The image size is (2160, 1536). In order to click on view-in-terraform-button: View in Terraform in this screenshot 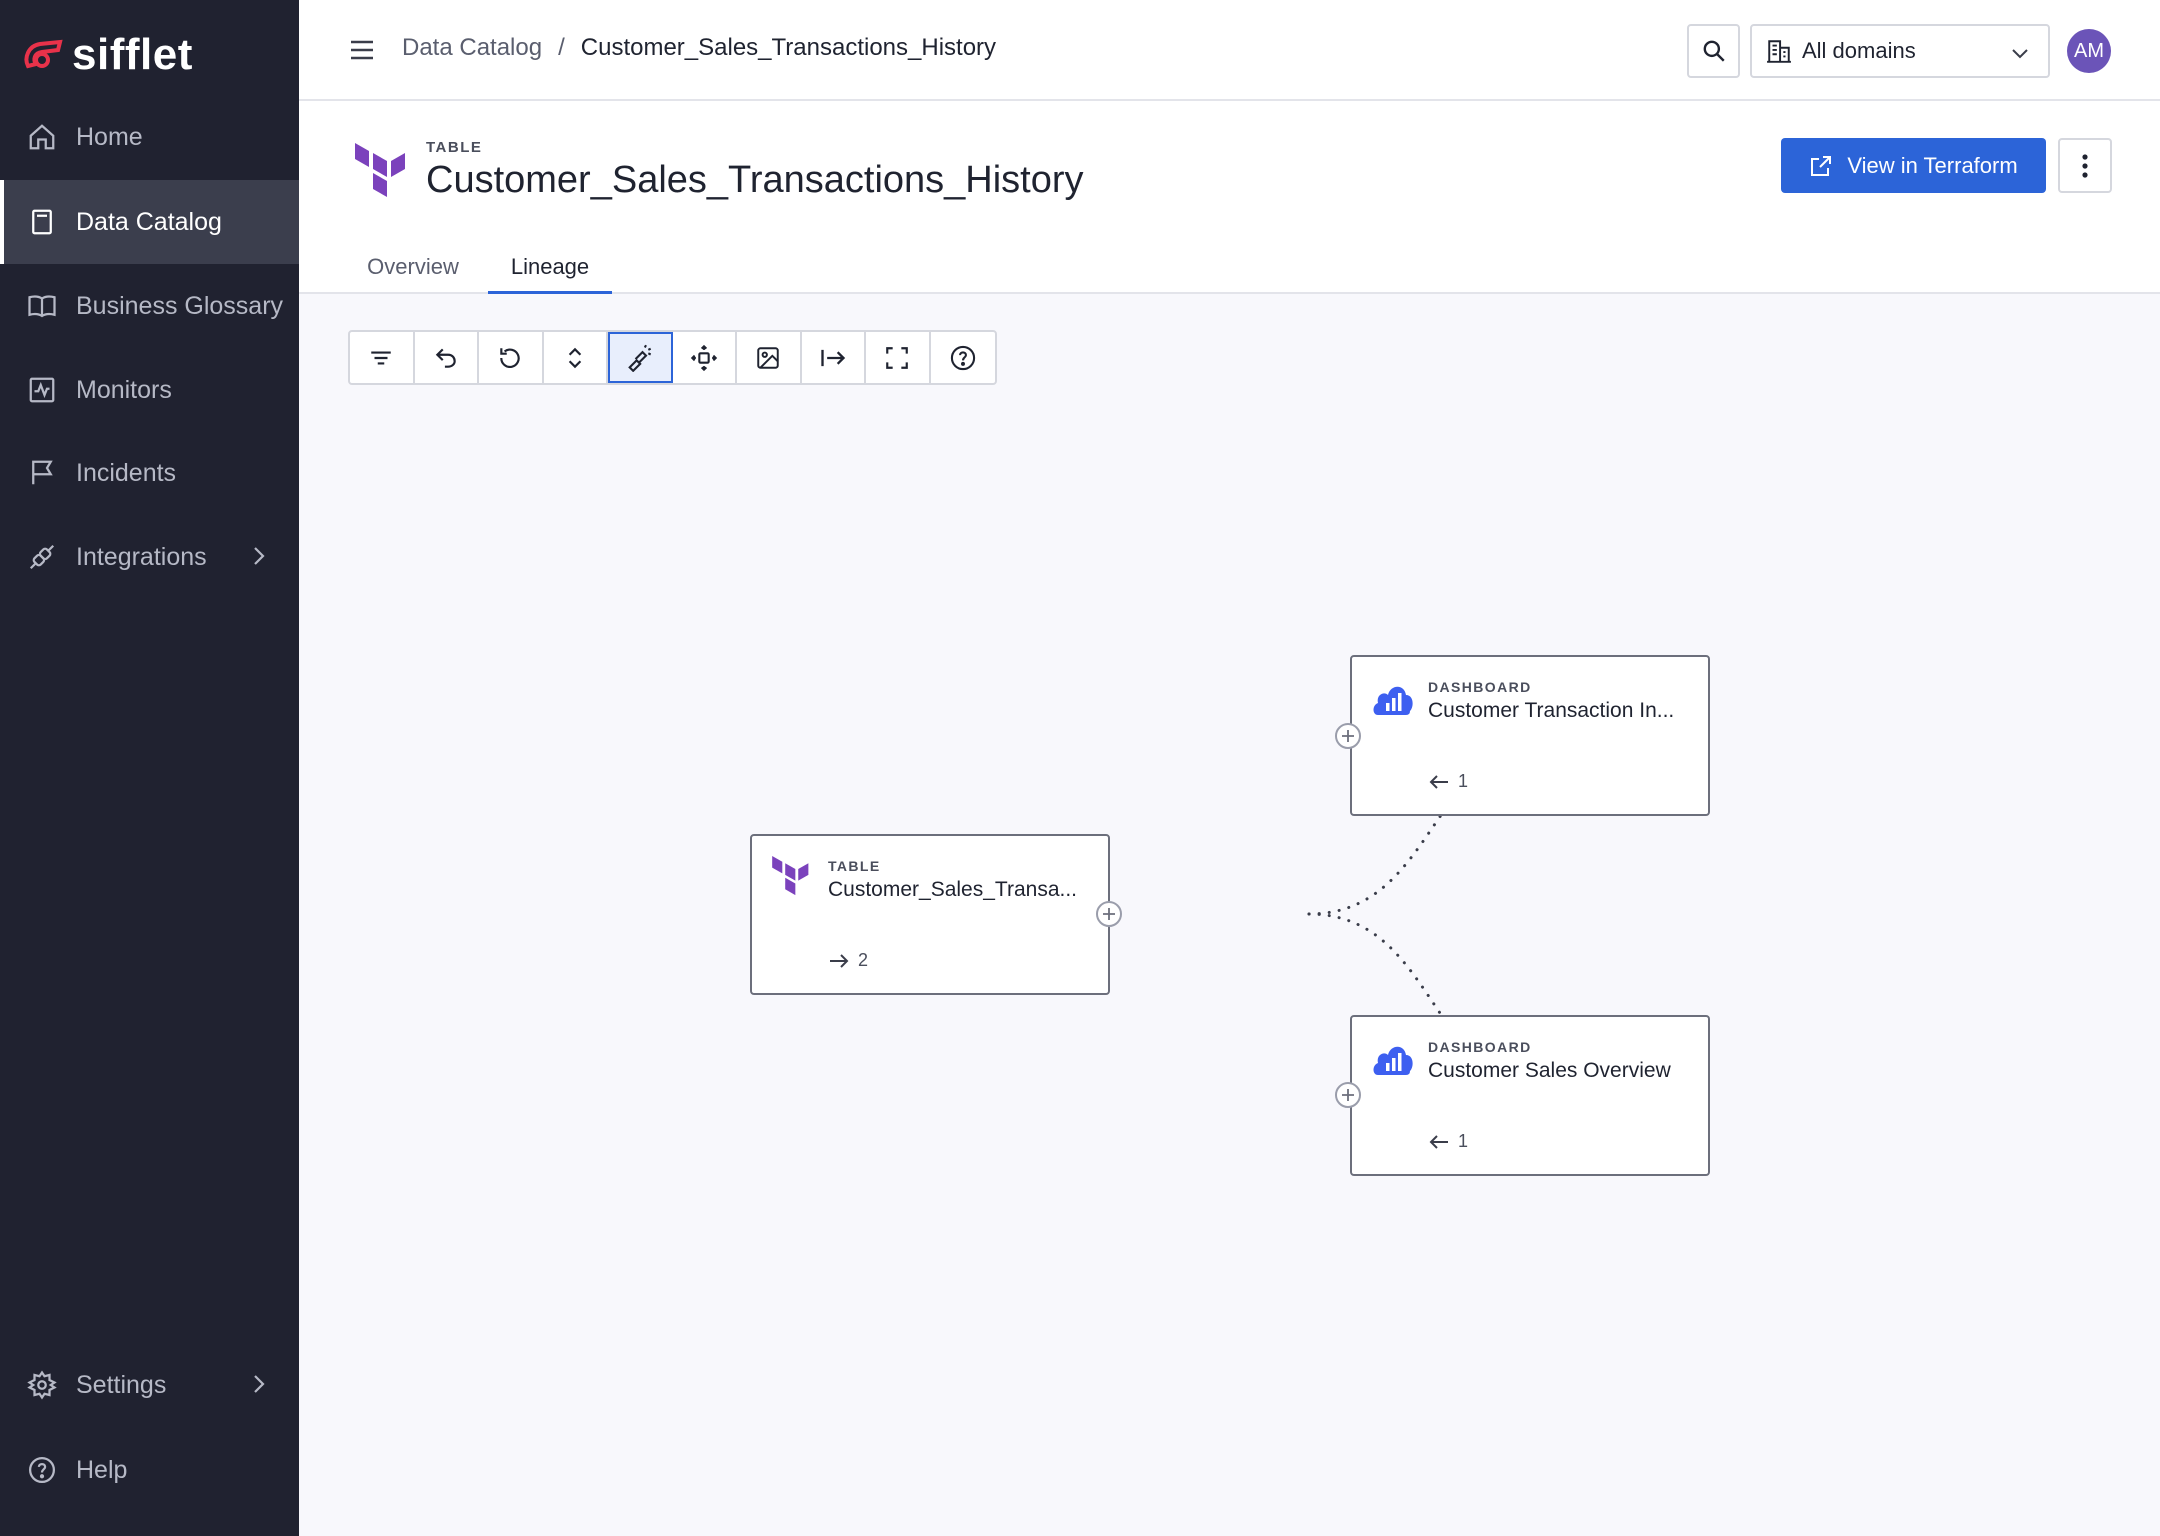, I will do `click(1913, 165)`.